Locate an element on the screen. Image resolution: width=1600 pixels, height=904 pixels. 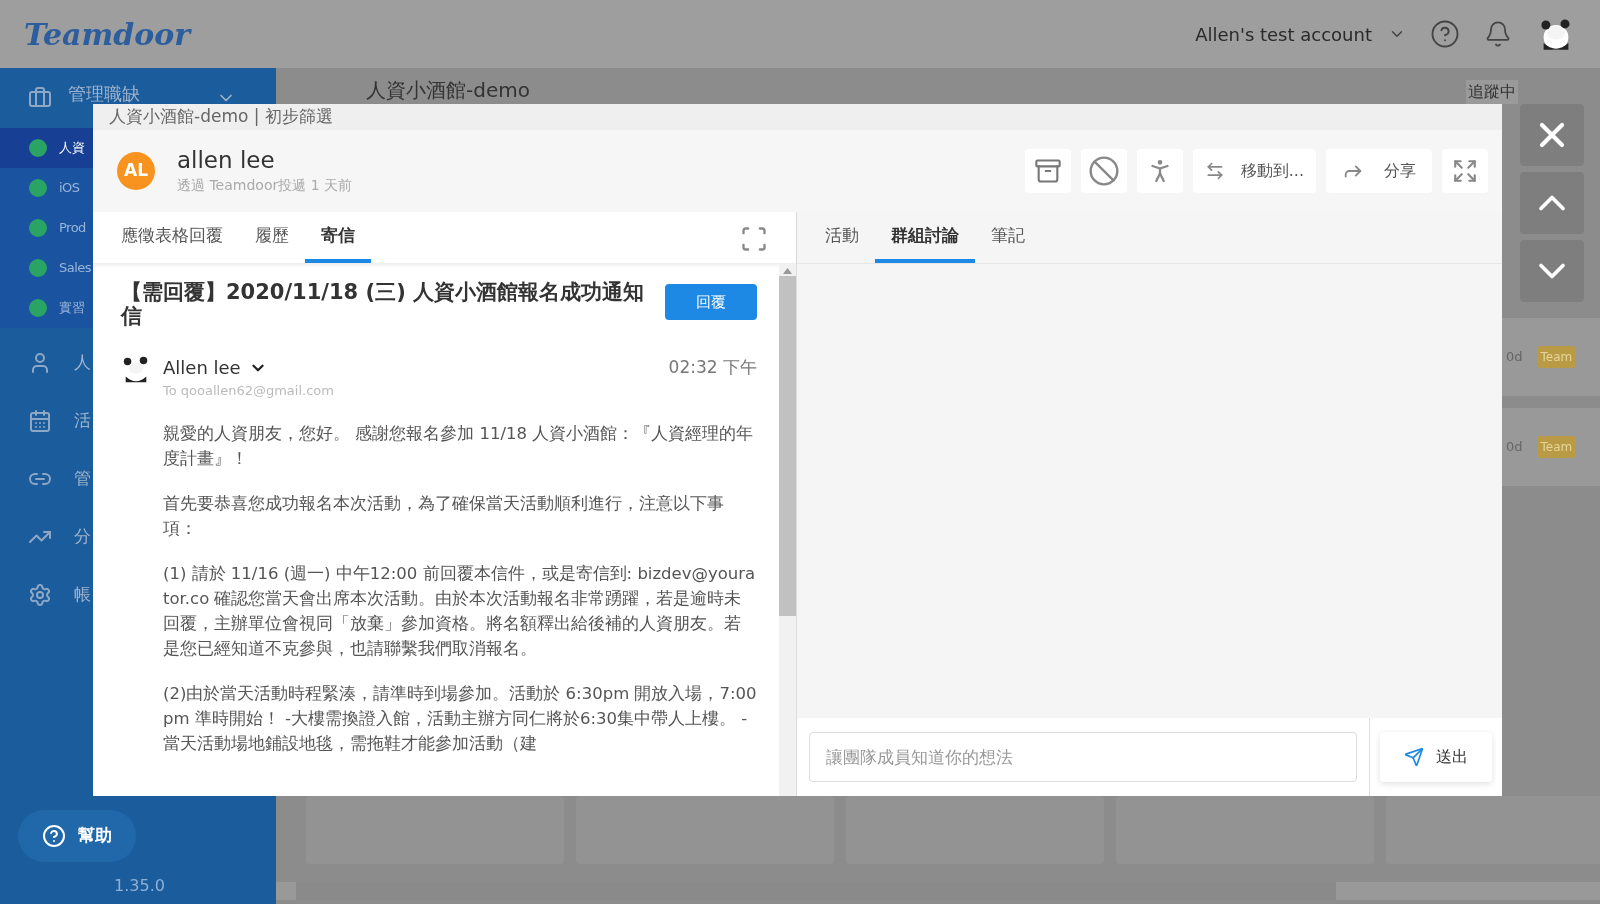
candidate-source: 透過 Teamdoor投遞 1 天前 is located at coordinates (265, 185).